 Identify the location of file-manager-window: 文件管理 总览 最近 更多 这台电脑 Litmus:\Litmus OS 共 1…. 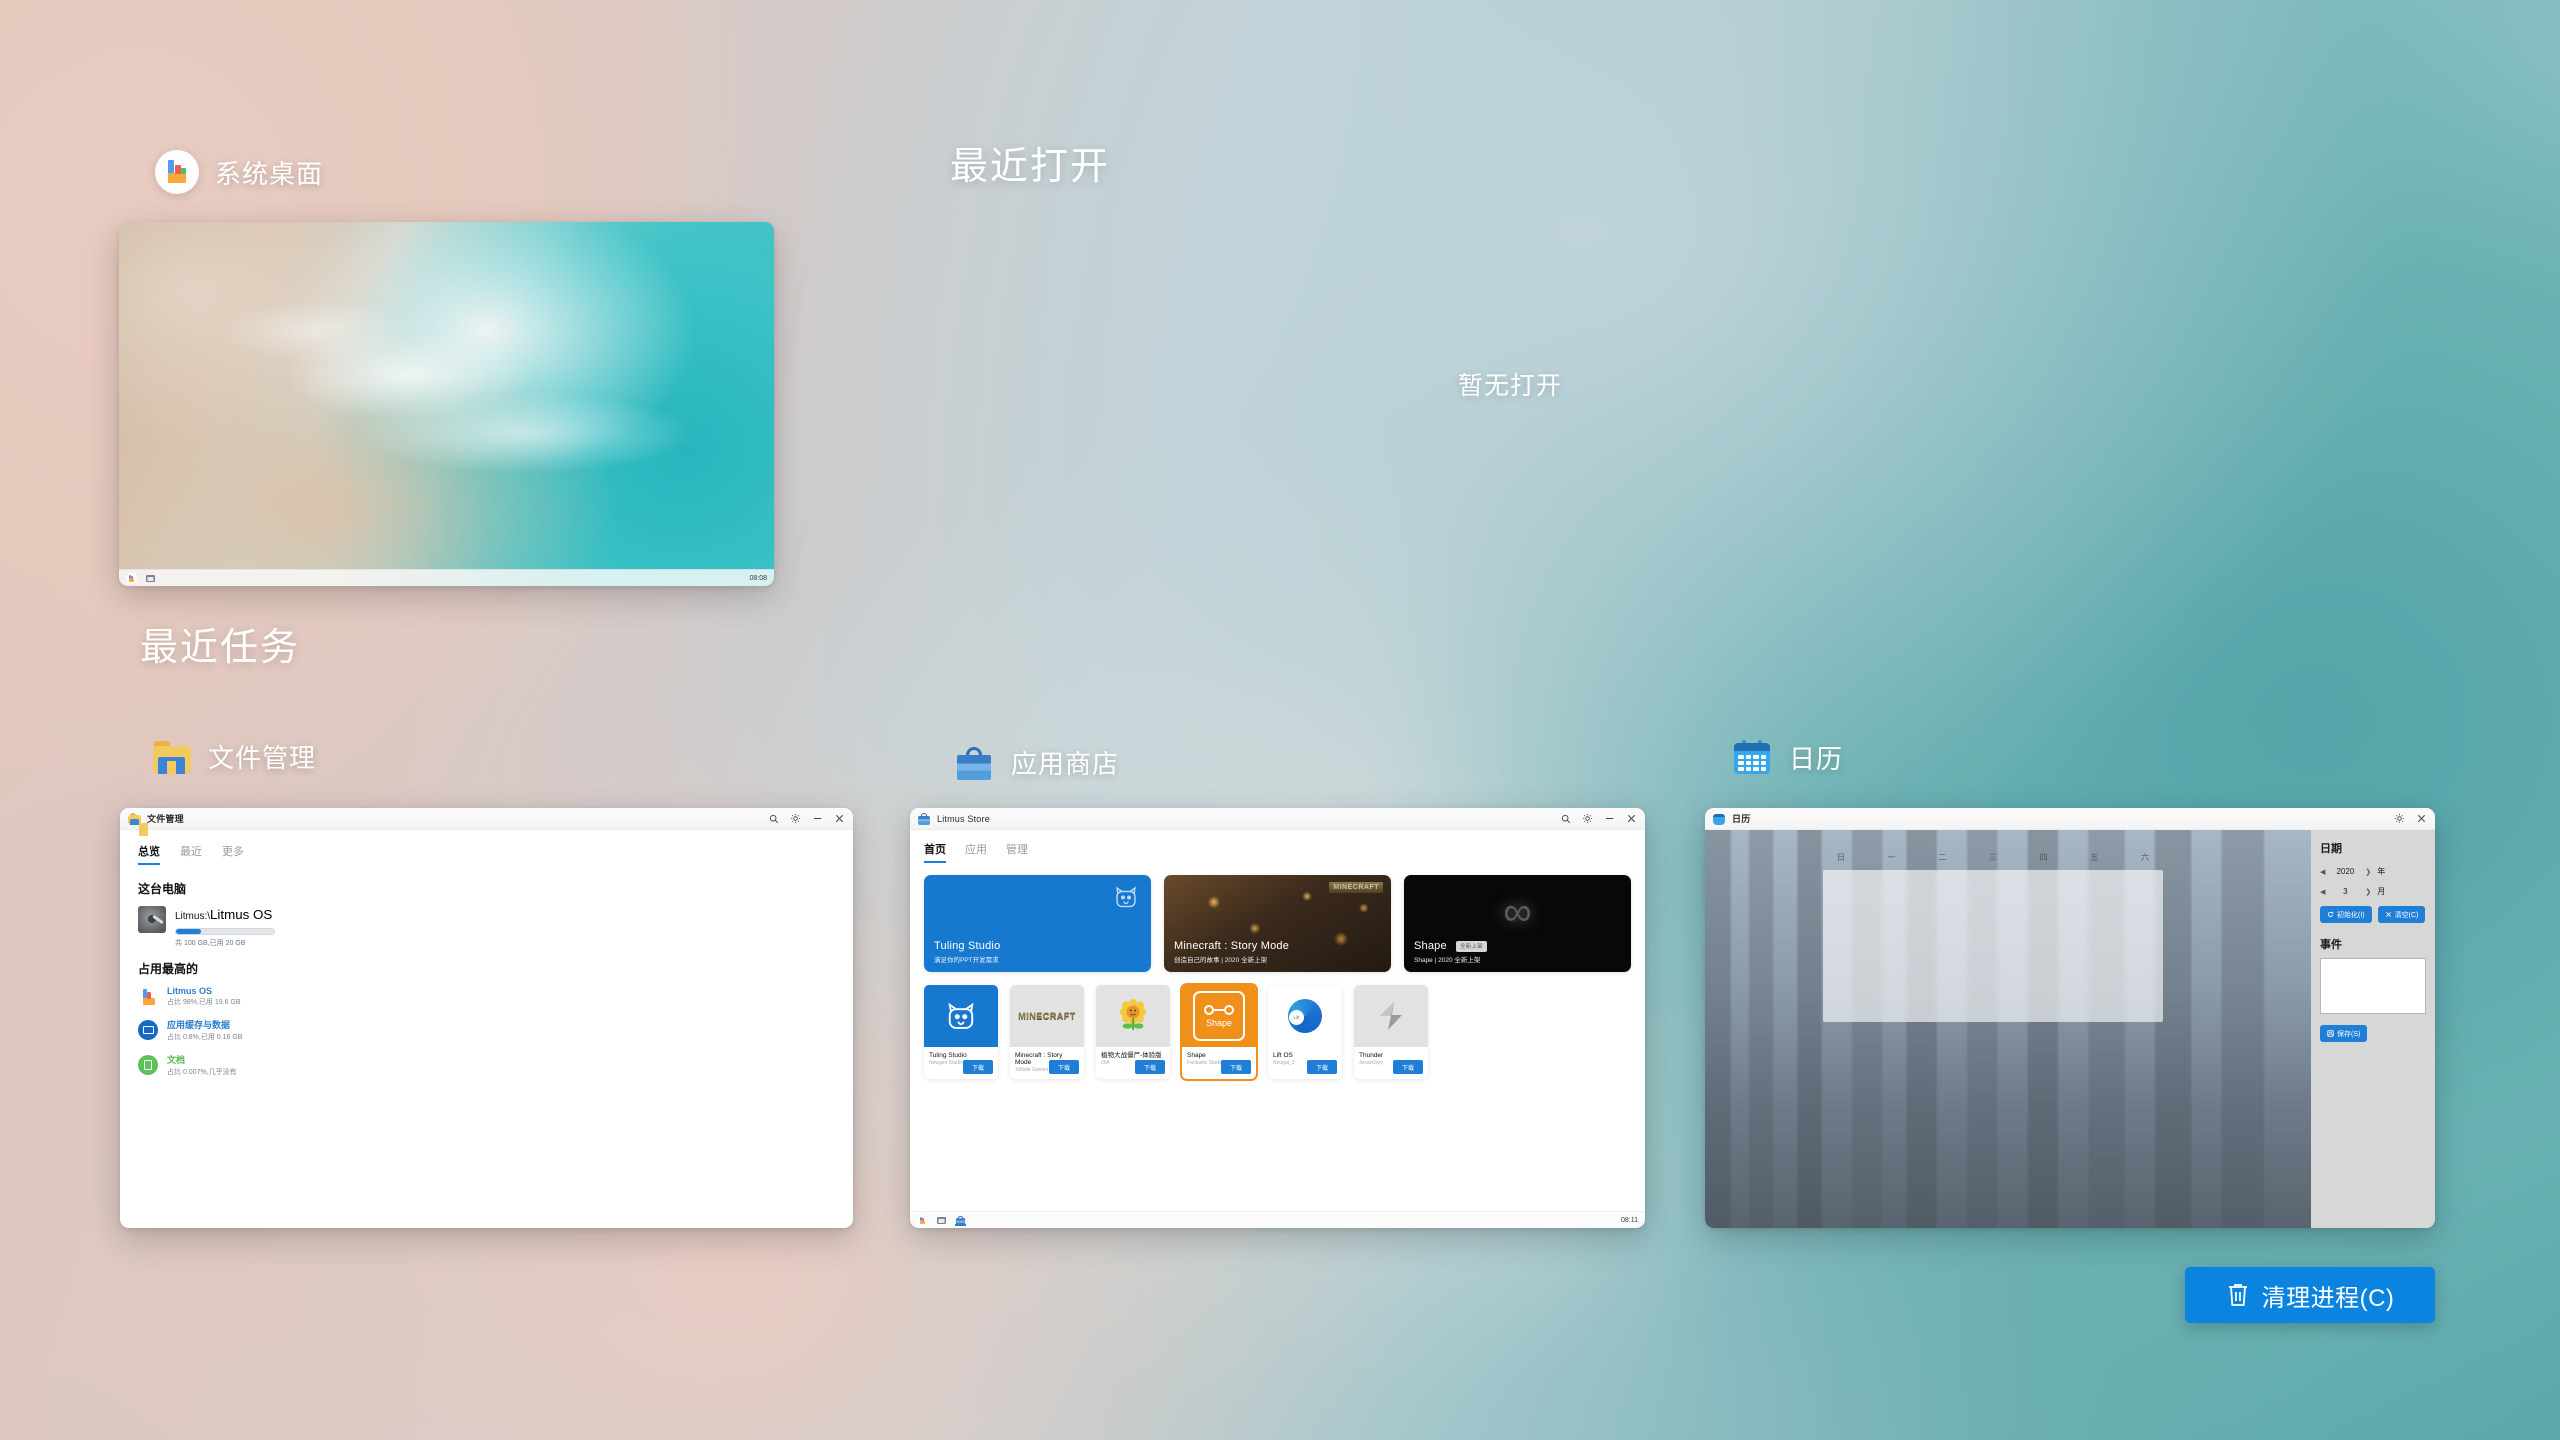
(486, 1018).